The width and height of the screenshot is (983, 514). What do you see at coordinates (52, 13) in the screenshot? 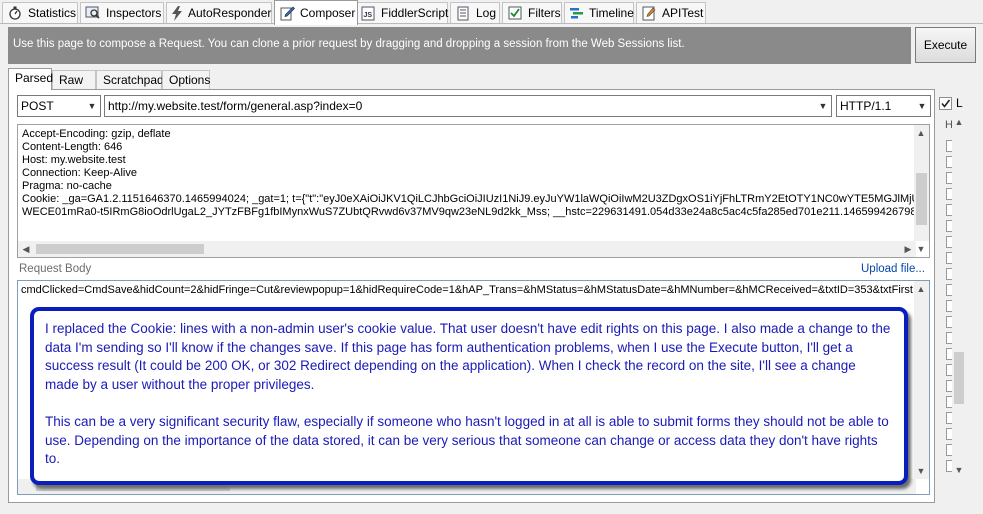
I see `tab-label: Statistics` at bounding box center [52, 13].